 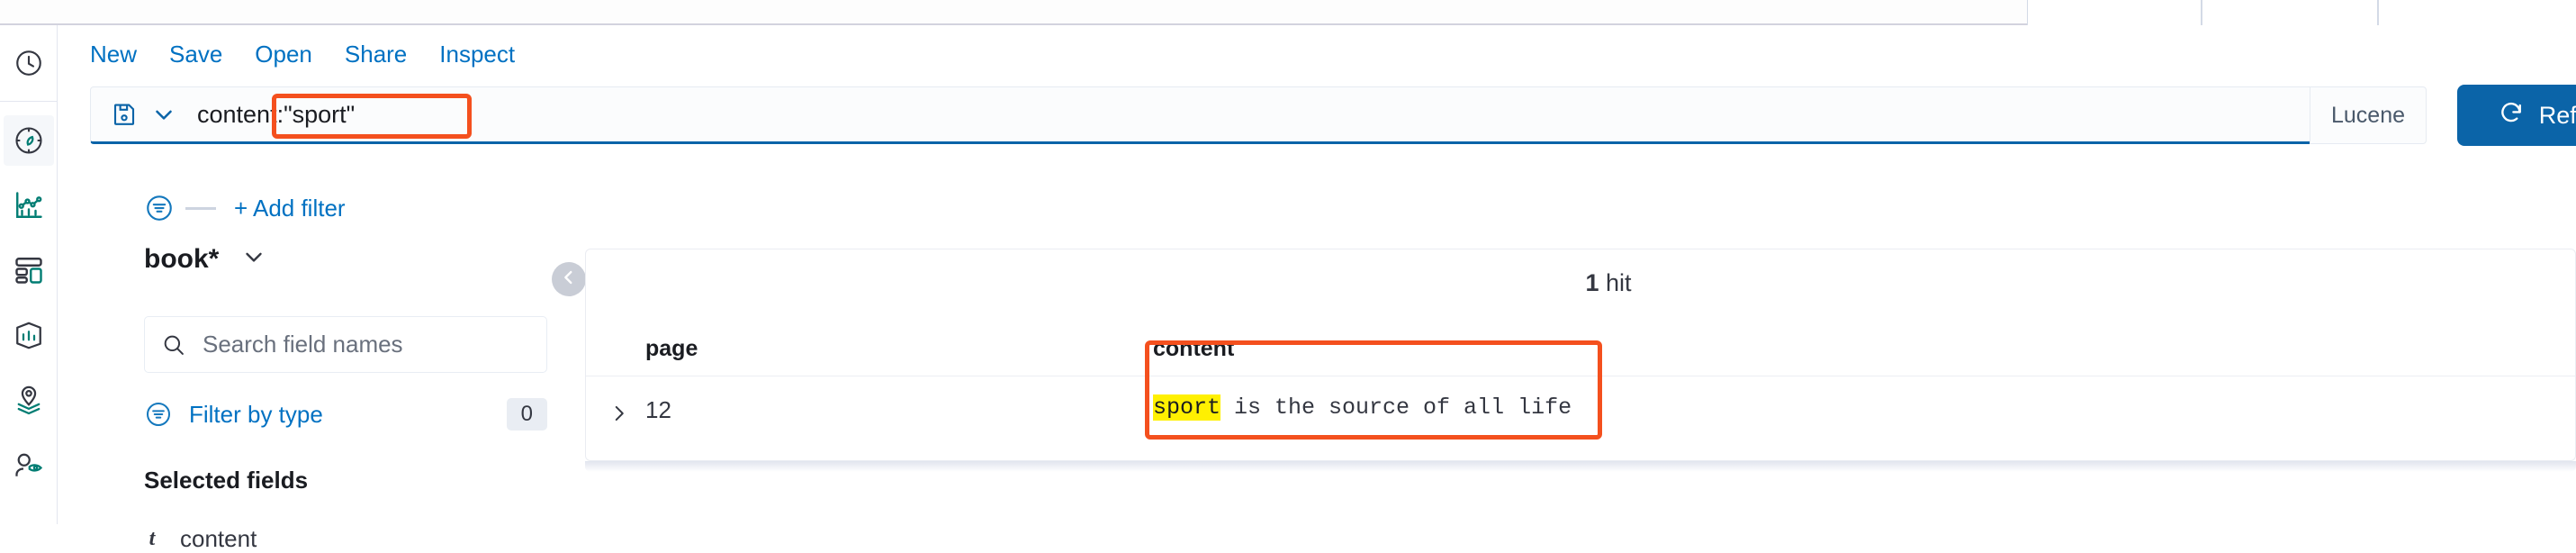 I want to click on refresh-icon, so click(x=2511, y=116).